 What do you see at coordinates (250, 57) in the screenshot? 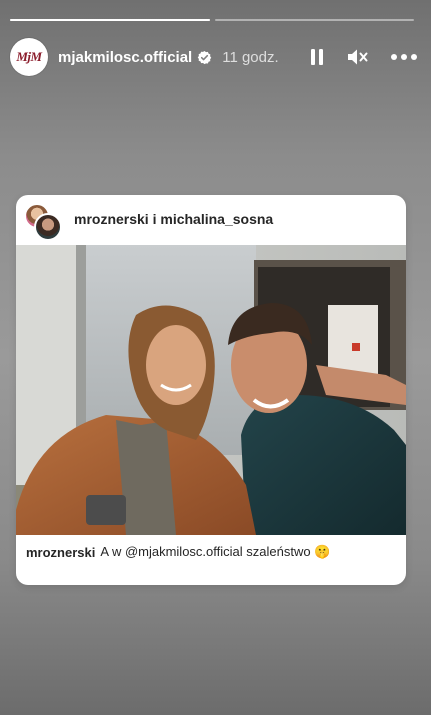
I see `post-time: 11 godz.` at bounding box center [250, 57].